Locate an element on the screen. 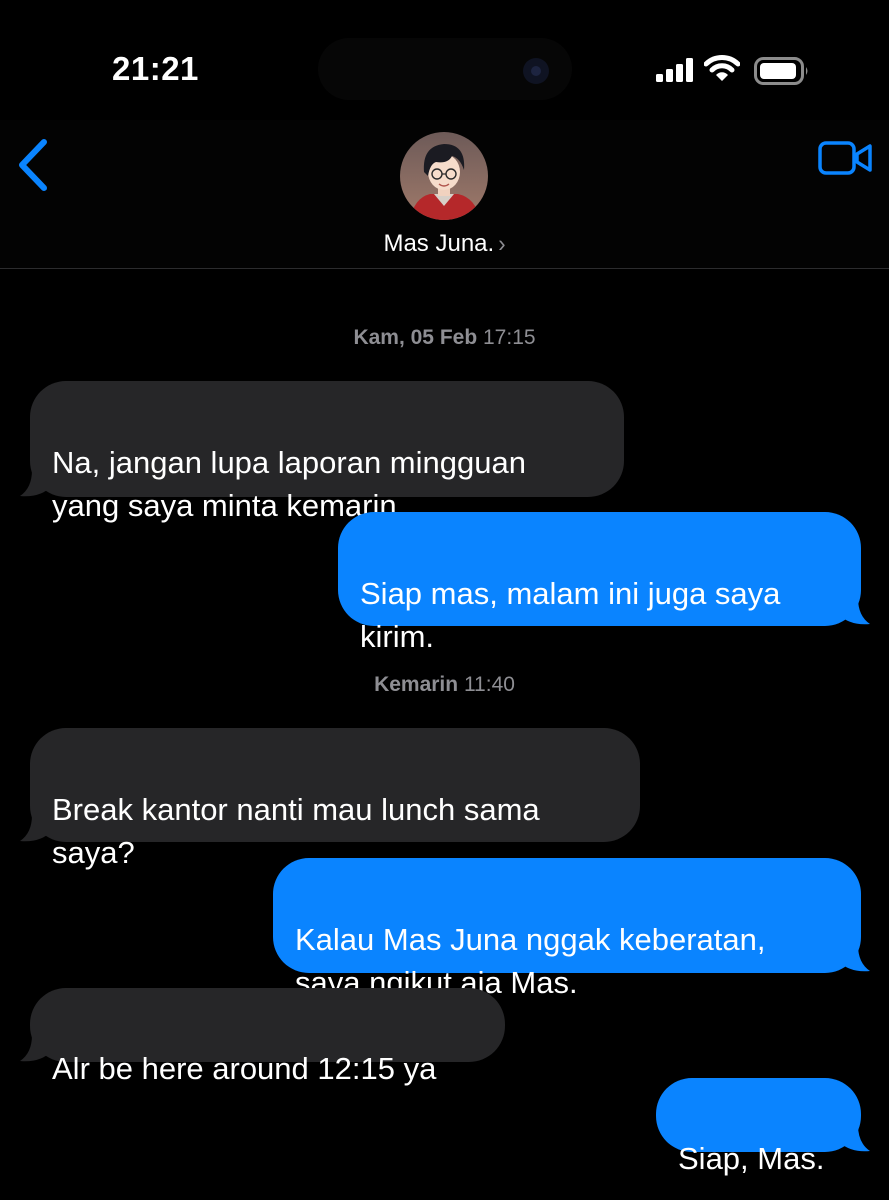 The width and height of the screenshot is (889, 1200). contact-name: Mas Juna. is located at coordinates (439, 243).